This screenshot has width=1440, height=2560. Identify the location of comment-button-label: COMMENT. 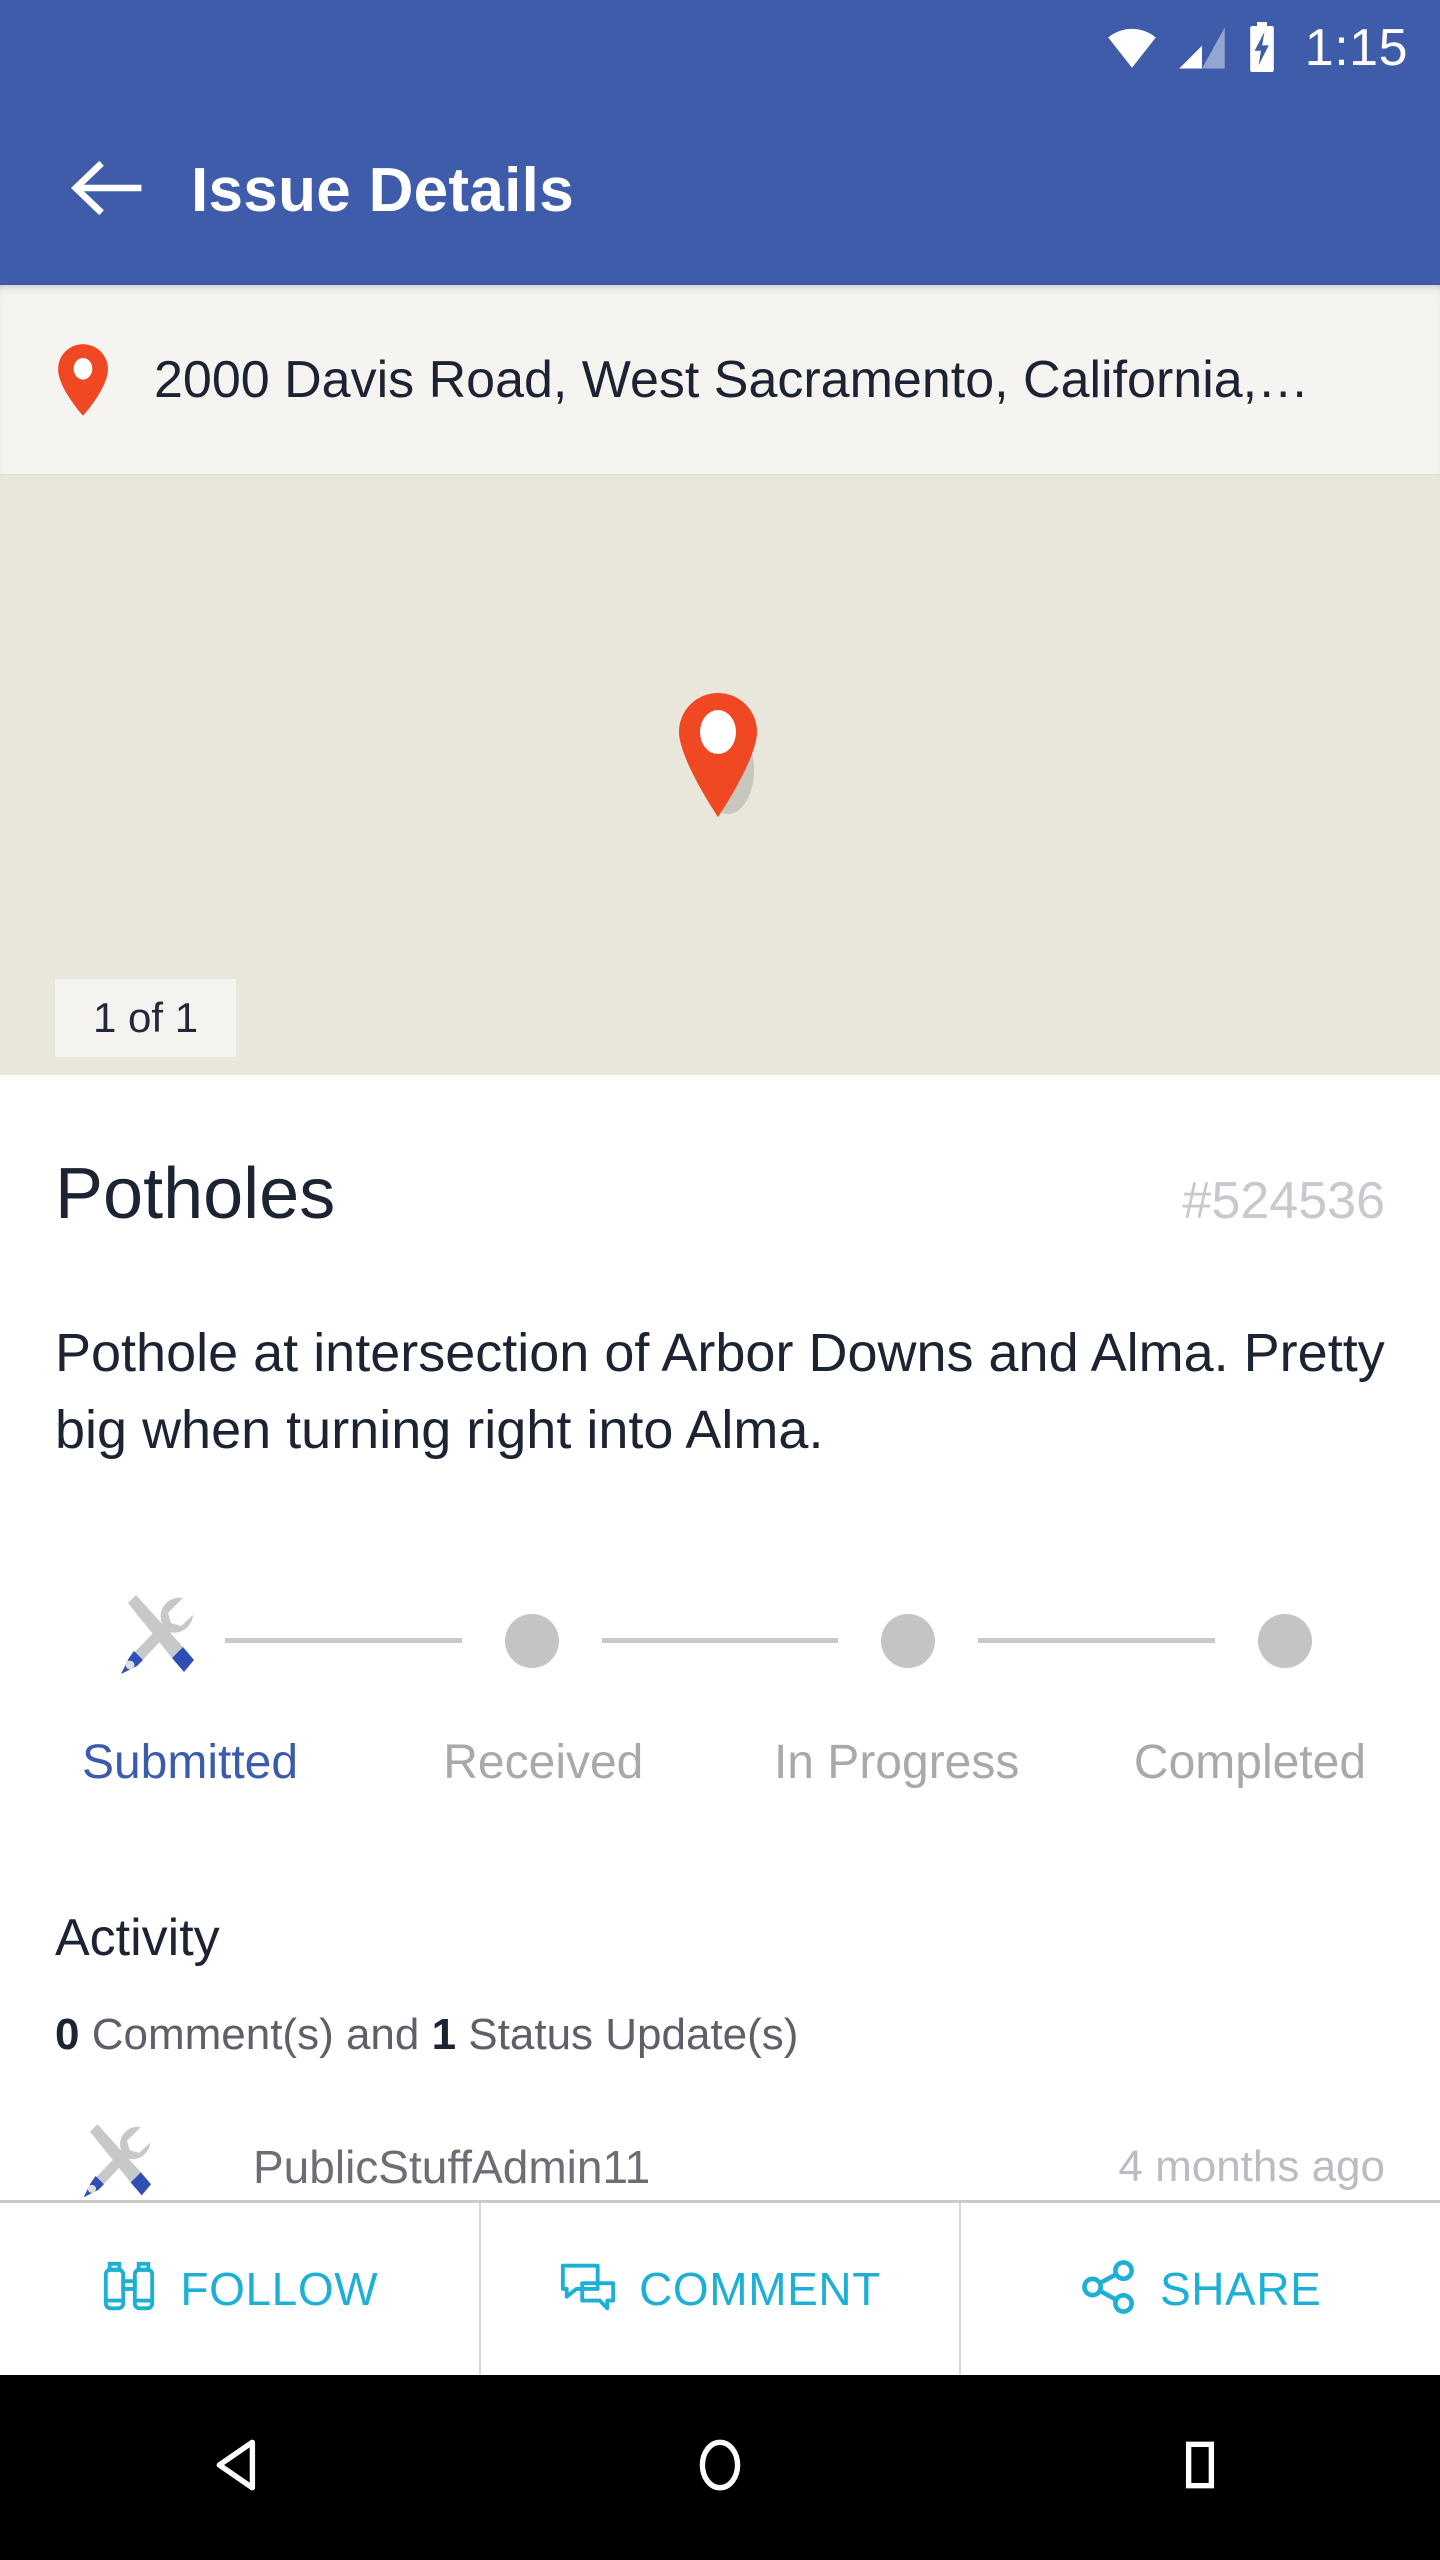
(760, 2289).